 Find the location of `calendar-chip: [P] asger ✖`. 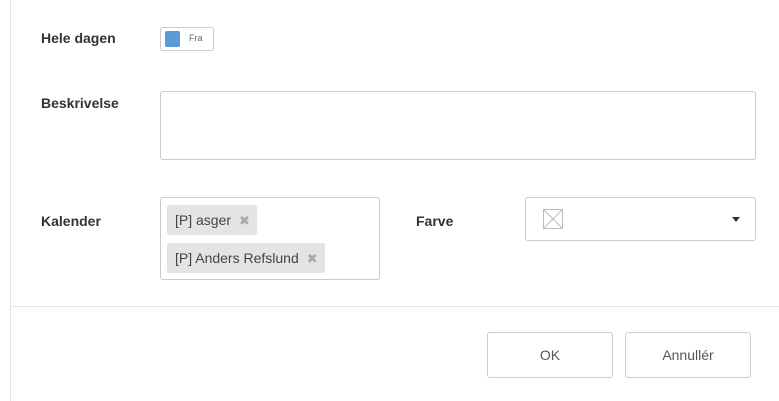

calendar-chip: [P] asger ✖ is located at coordinates (212, 220).